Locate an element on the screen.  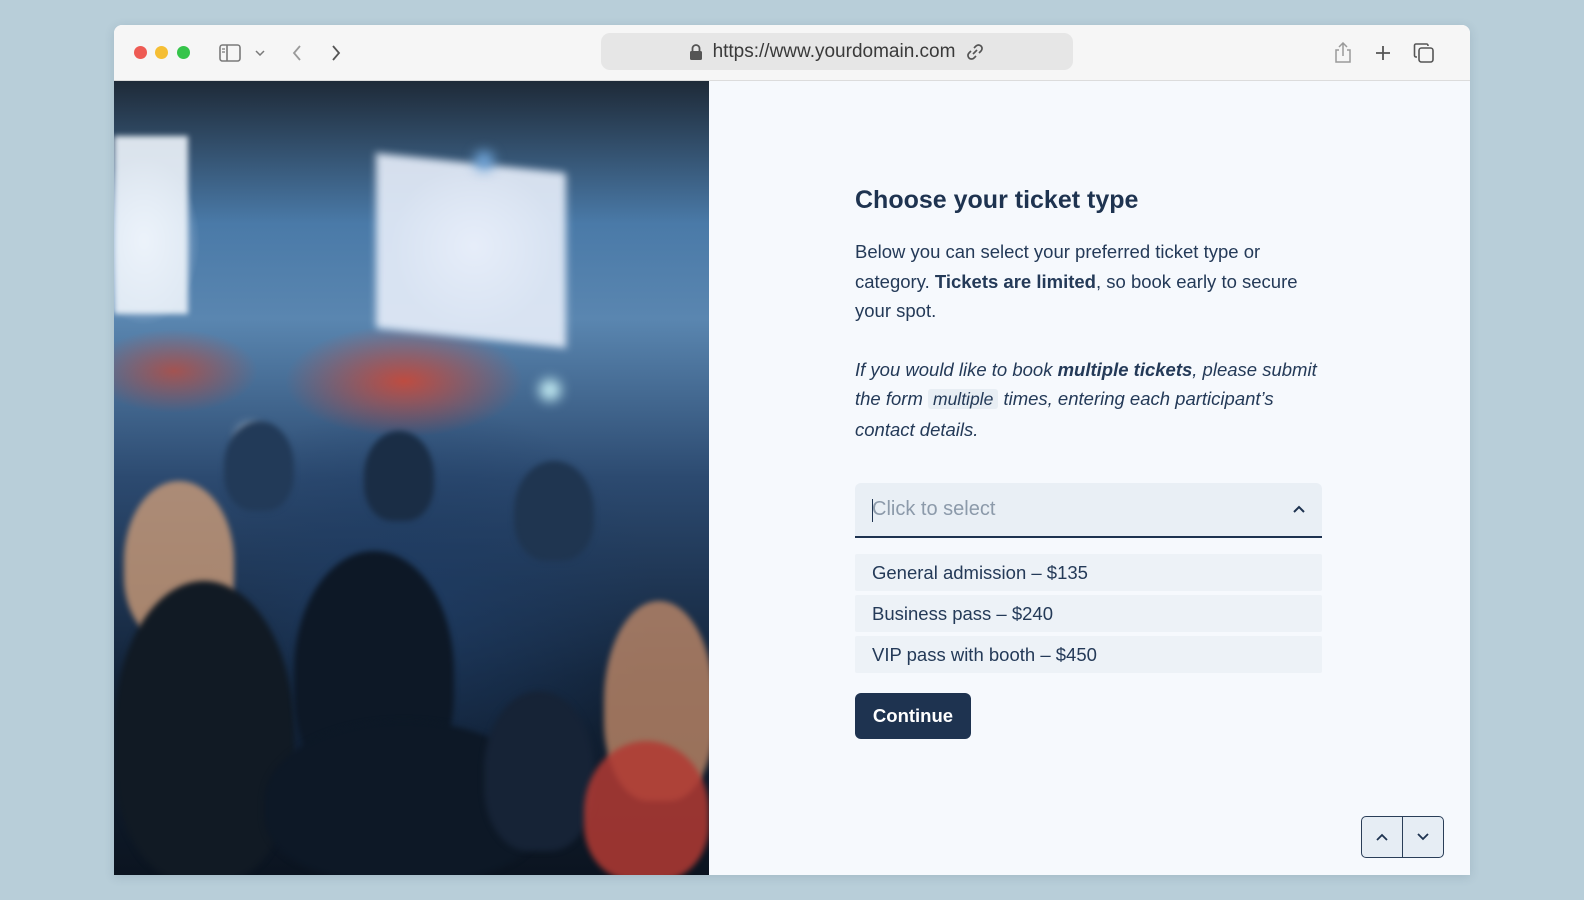
text-cursor is located at coordinates (872, 510).